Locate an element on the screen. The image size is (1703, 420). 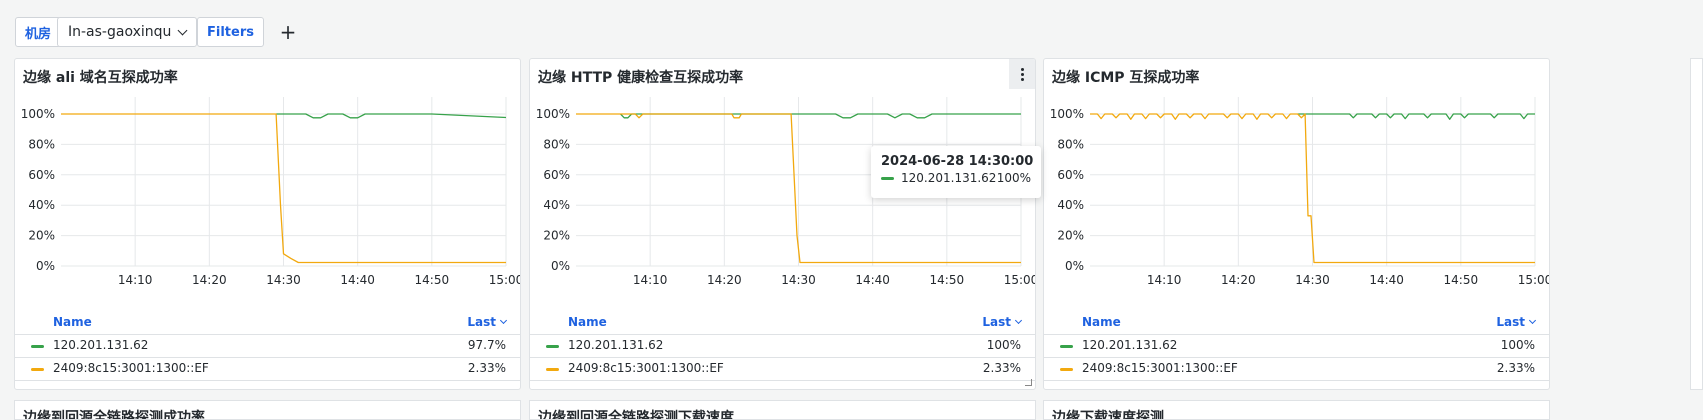
resize-handle is located at coordinates (1028, 382).